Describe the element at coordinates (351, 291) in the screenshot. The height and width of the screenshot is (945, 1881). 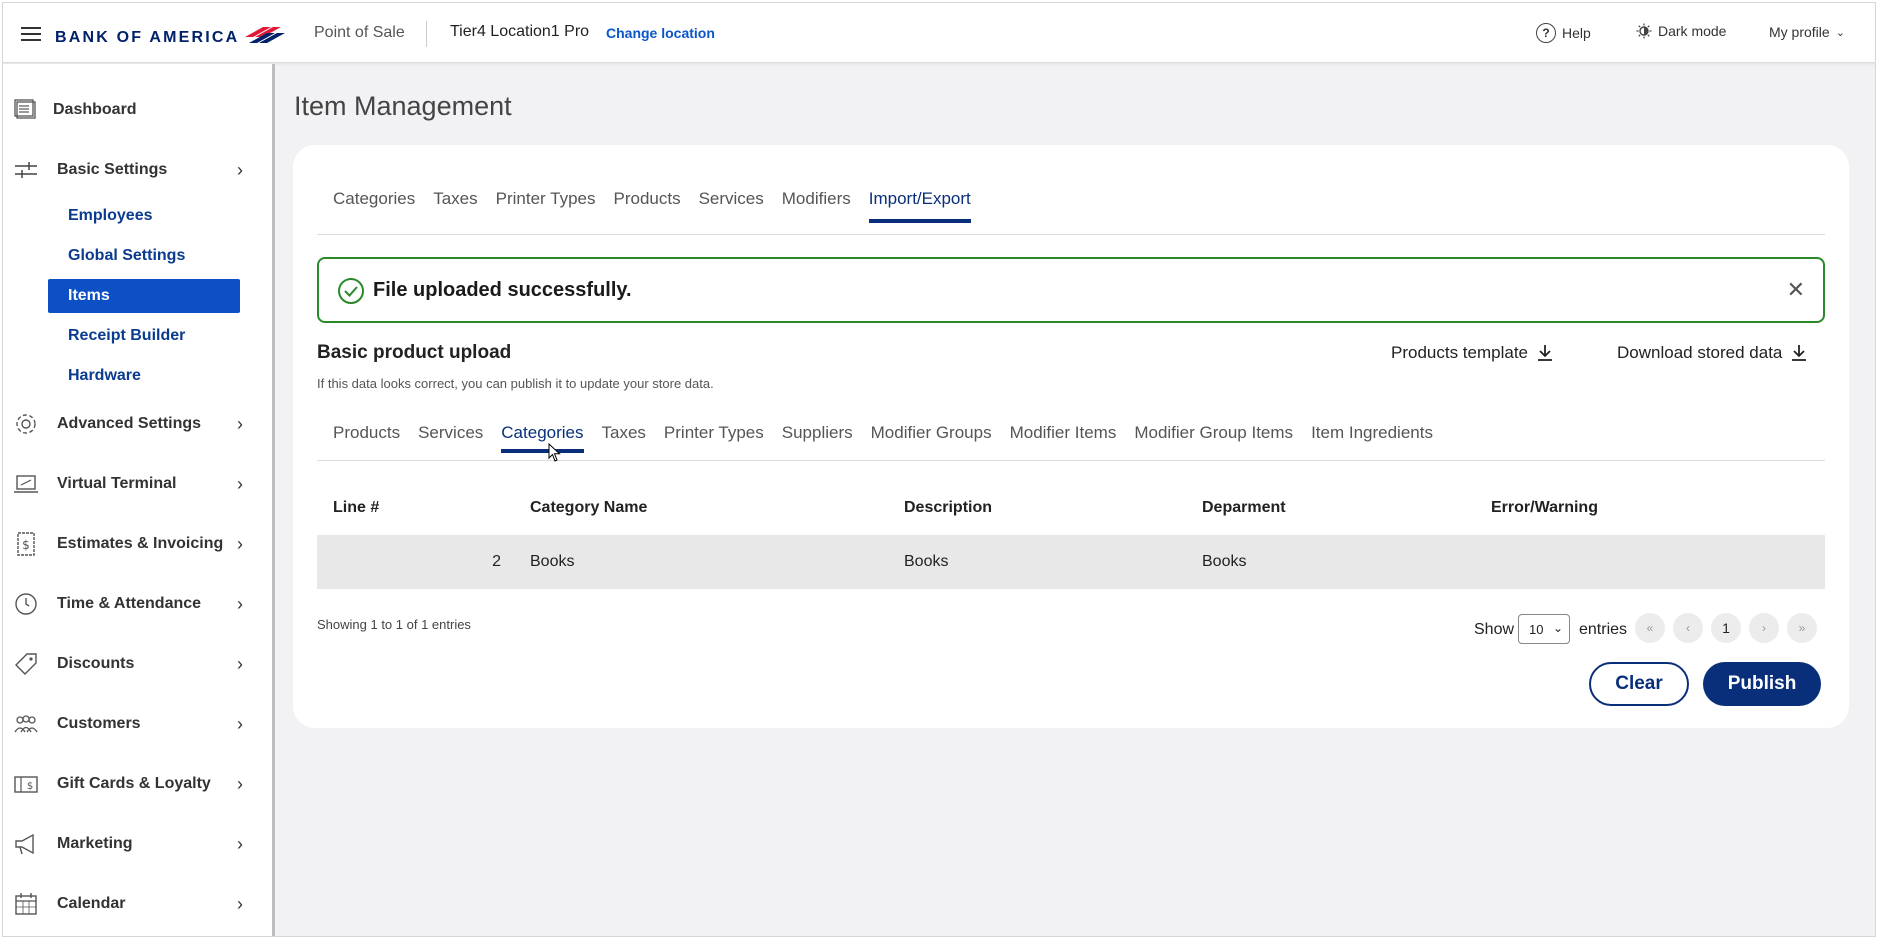
I see `check-circle-icon` at that location.